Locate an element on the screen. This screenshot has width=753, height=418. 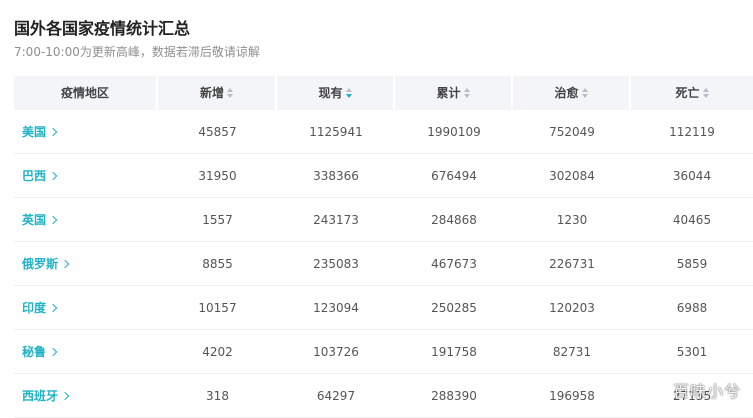
cell-cured: 302084 is located at coordinates (572, 176).